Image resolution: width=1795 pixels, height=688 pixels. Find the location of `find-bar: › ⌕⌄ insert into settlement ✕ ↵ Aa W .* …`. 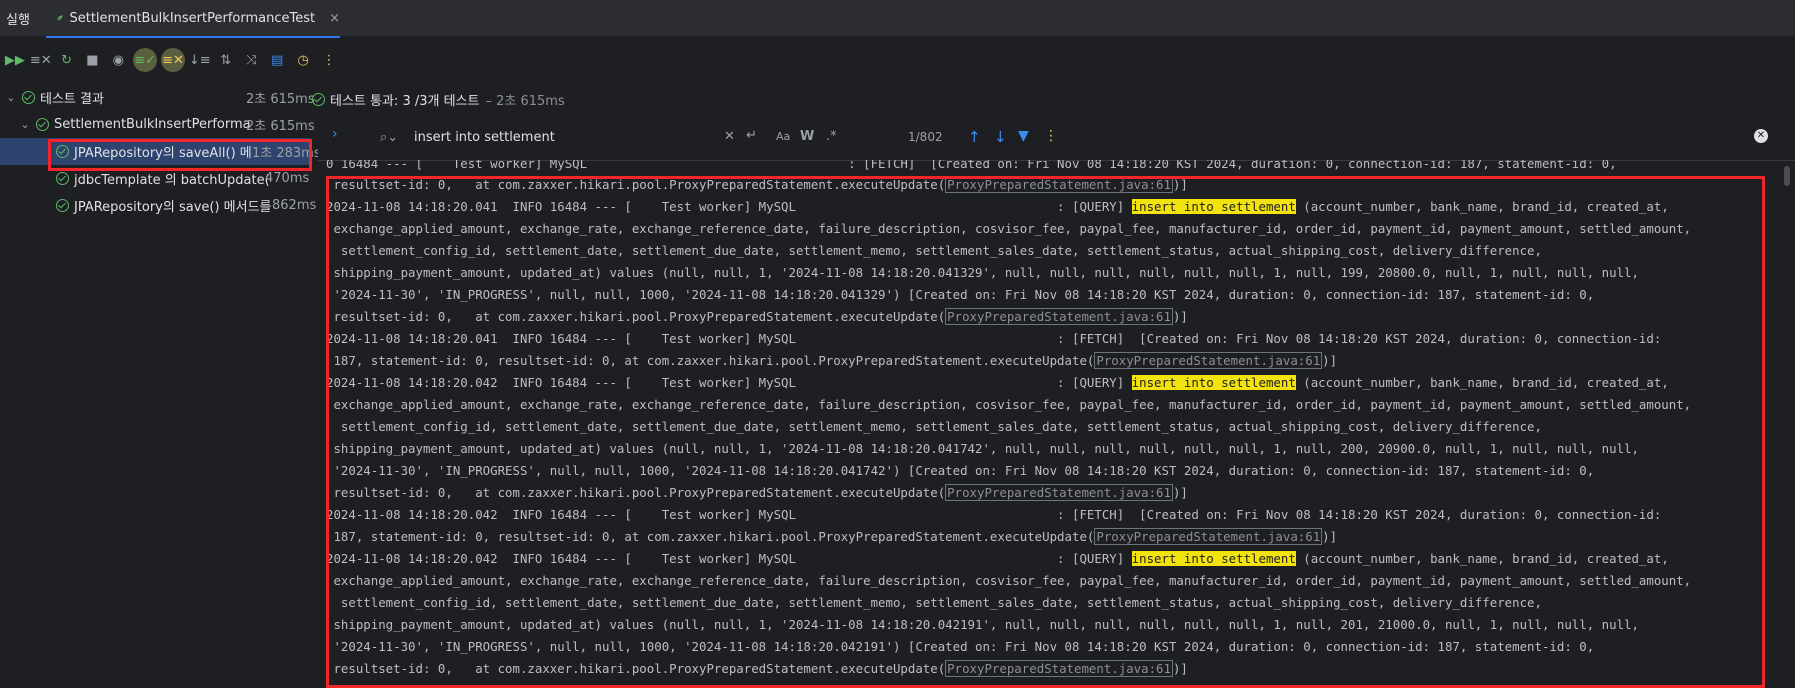

find-bar: › ⌕⌄ insert into settlement ✕ ↵ Aa W .* … is located at coordinates (1056, 139).